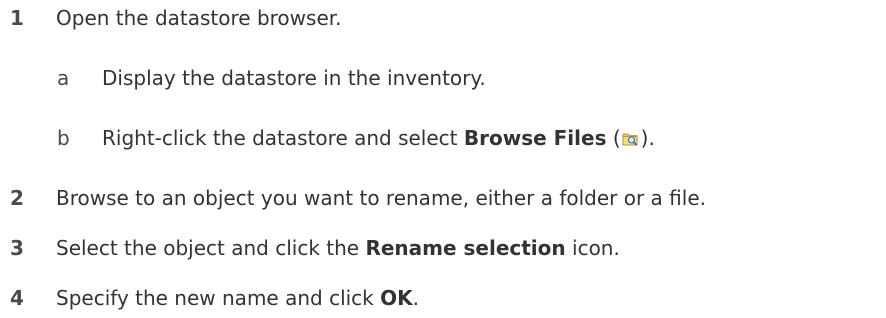 This screenshot has width=886, height=318. Describe the element at coordinates (218, 298) in the screenshot. I see `step-text-before: Specify the new name and click` at that location.